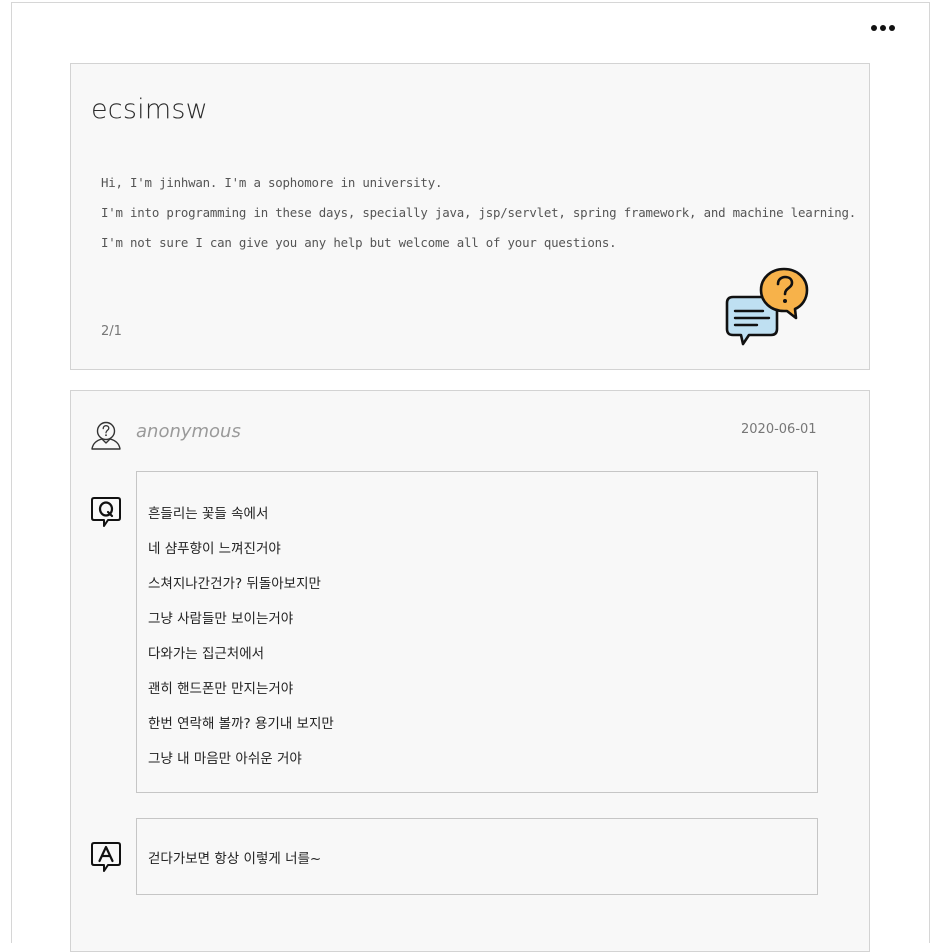 This screenshot has width=952, height=952. Describe the element at coordinates (106, 512) in the screenshot. I see `question-q-icon` at that location.